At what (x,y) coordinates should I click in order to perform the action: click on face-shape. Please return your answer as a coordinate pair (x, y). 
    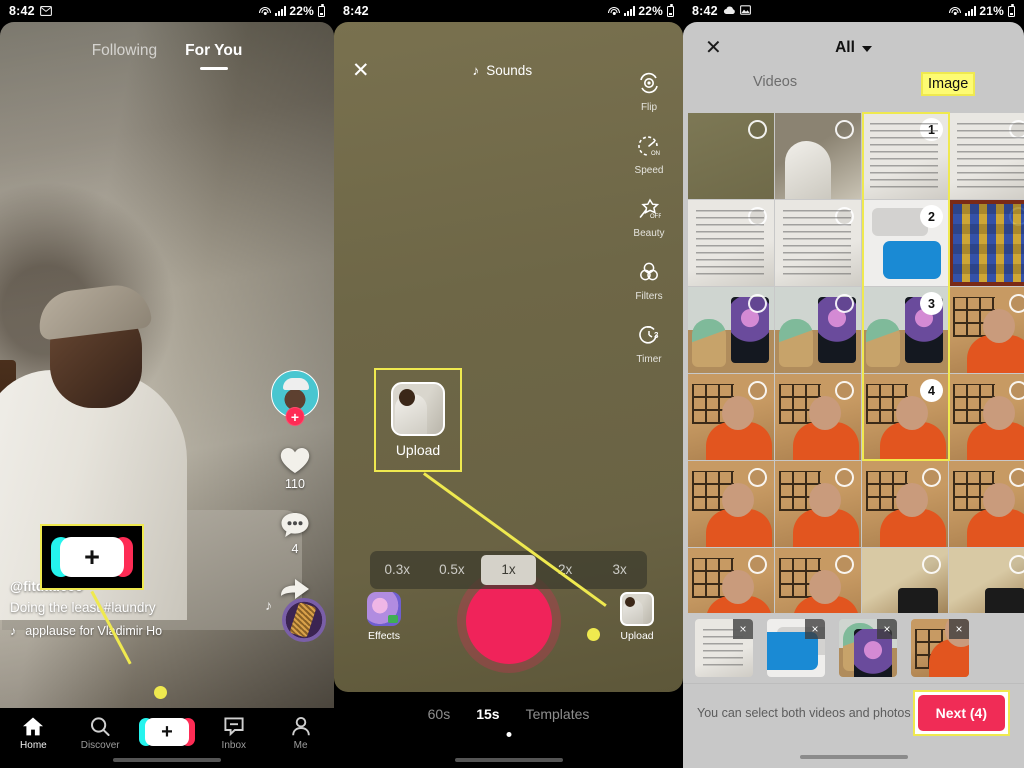
    Looking at the image, I should click on (825, 500).